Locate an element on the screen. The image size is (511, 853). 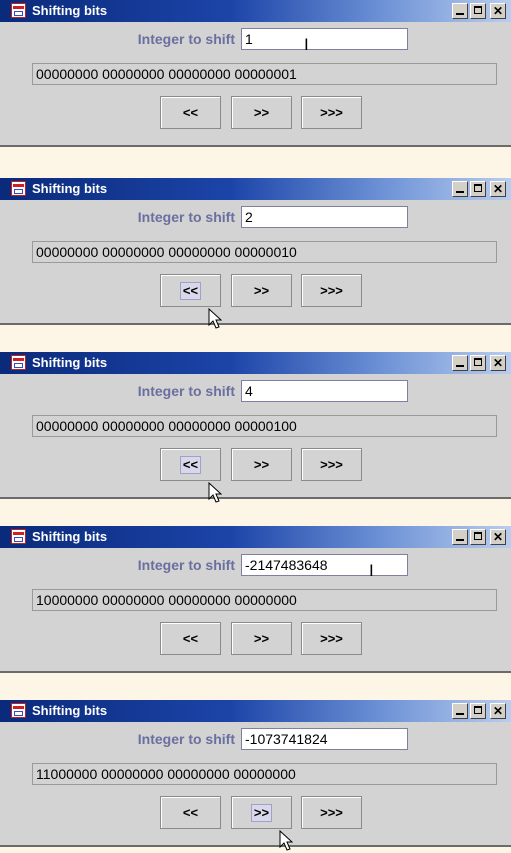
integer-input: 4 is located at coordinates (324, 391).